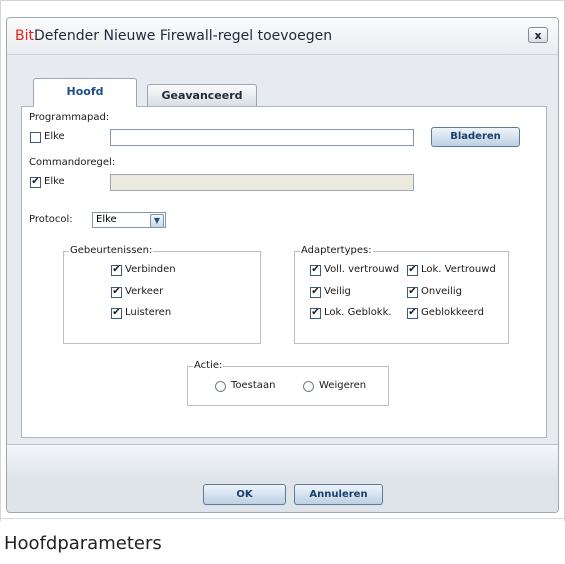 This screenshot has width=565, height=564. I want to click on toestaan-radio, so click(220, 386).